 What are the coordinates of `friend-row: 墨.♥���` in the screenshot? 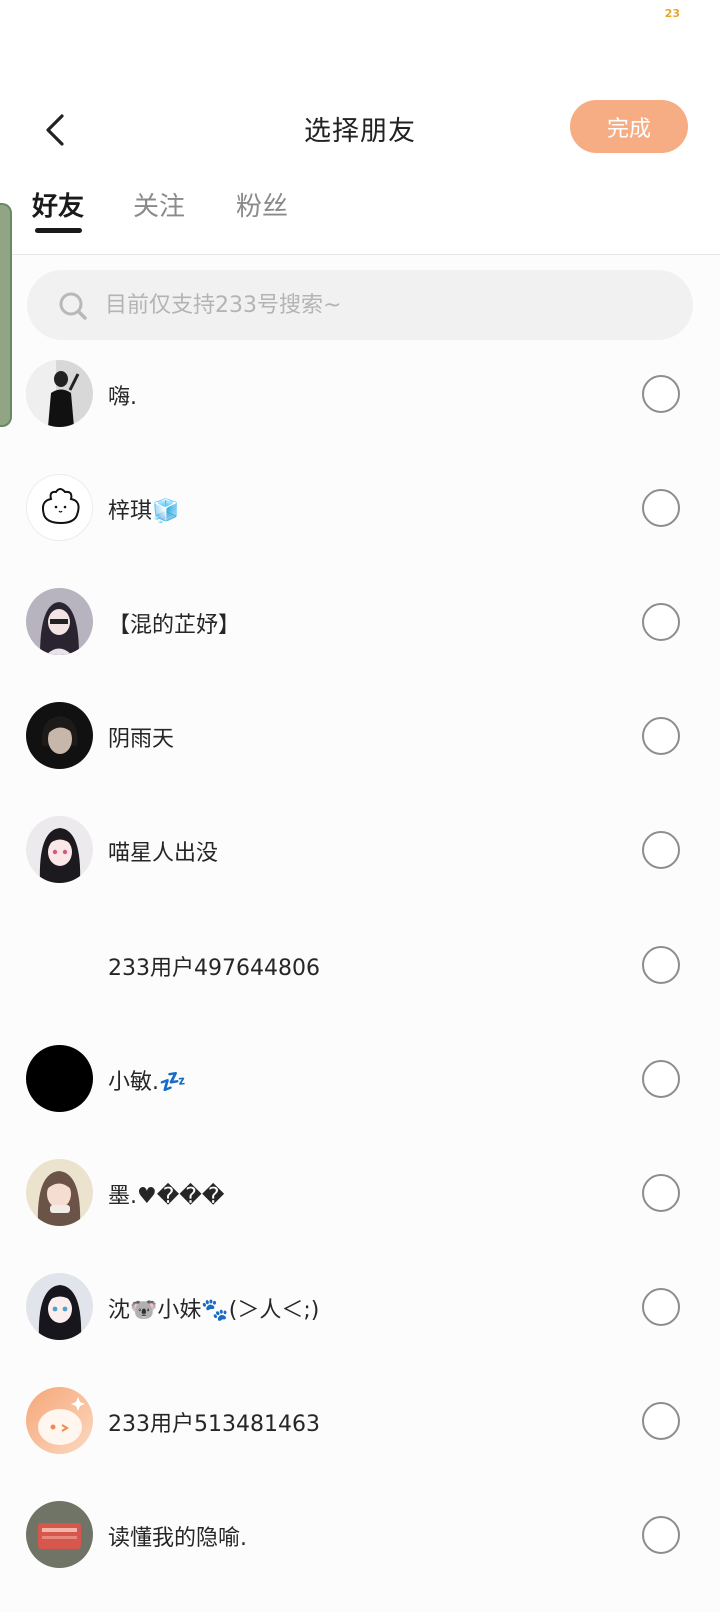 It's located at (360, 1193).